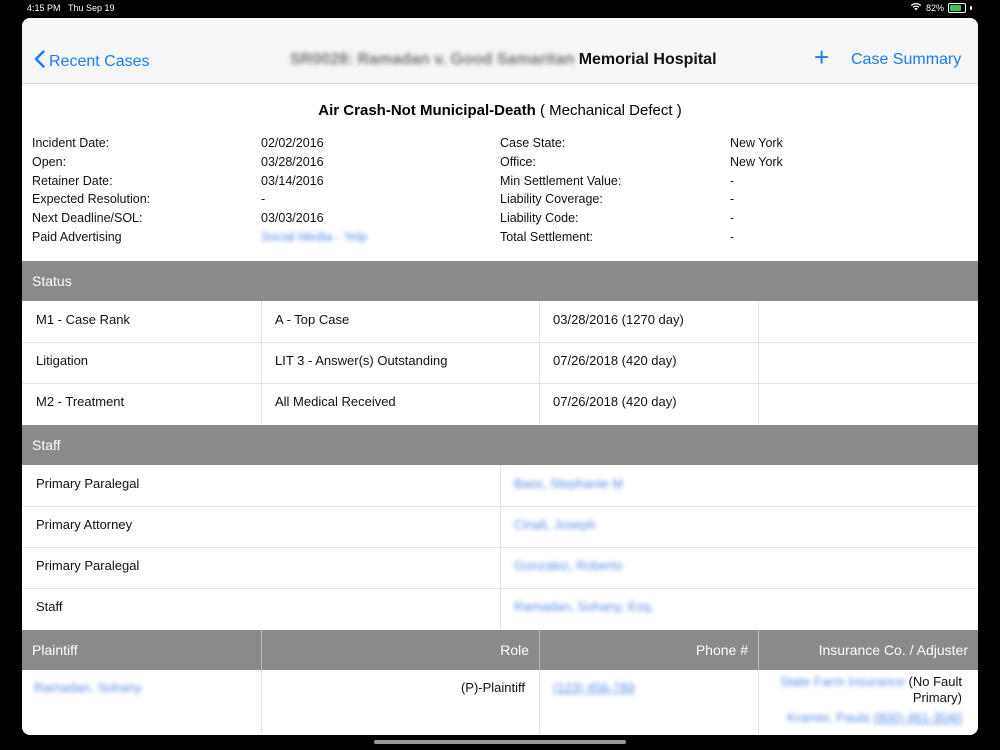 This screenshot has height=750, width=1000. Describe the element at coordinates (49, 606) in the screenshot. I see `staff-role: Staff` at that location.